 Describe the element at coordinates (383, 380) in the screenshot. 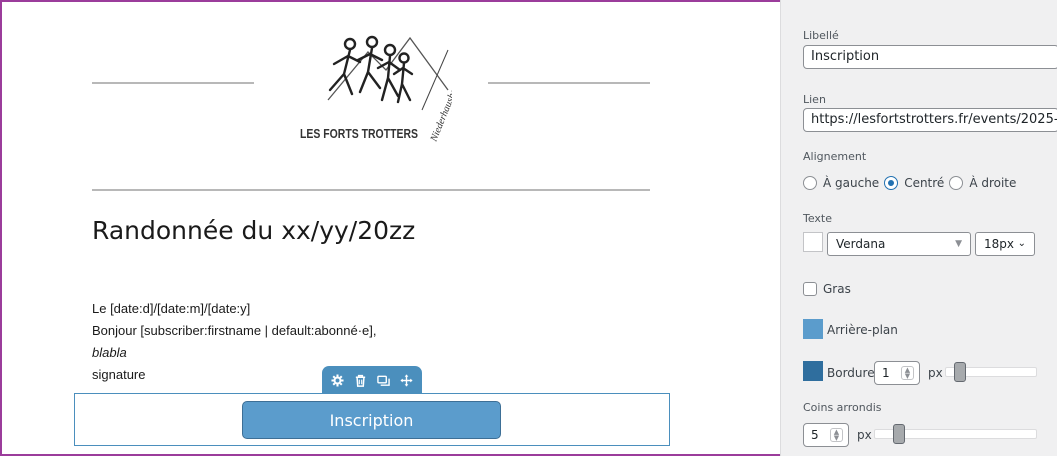

I see `duplicate-icon` at that location.